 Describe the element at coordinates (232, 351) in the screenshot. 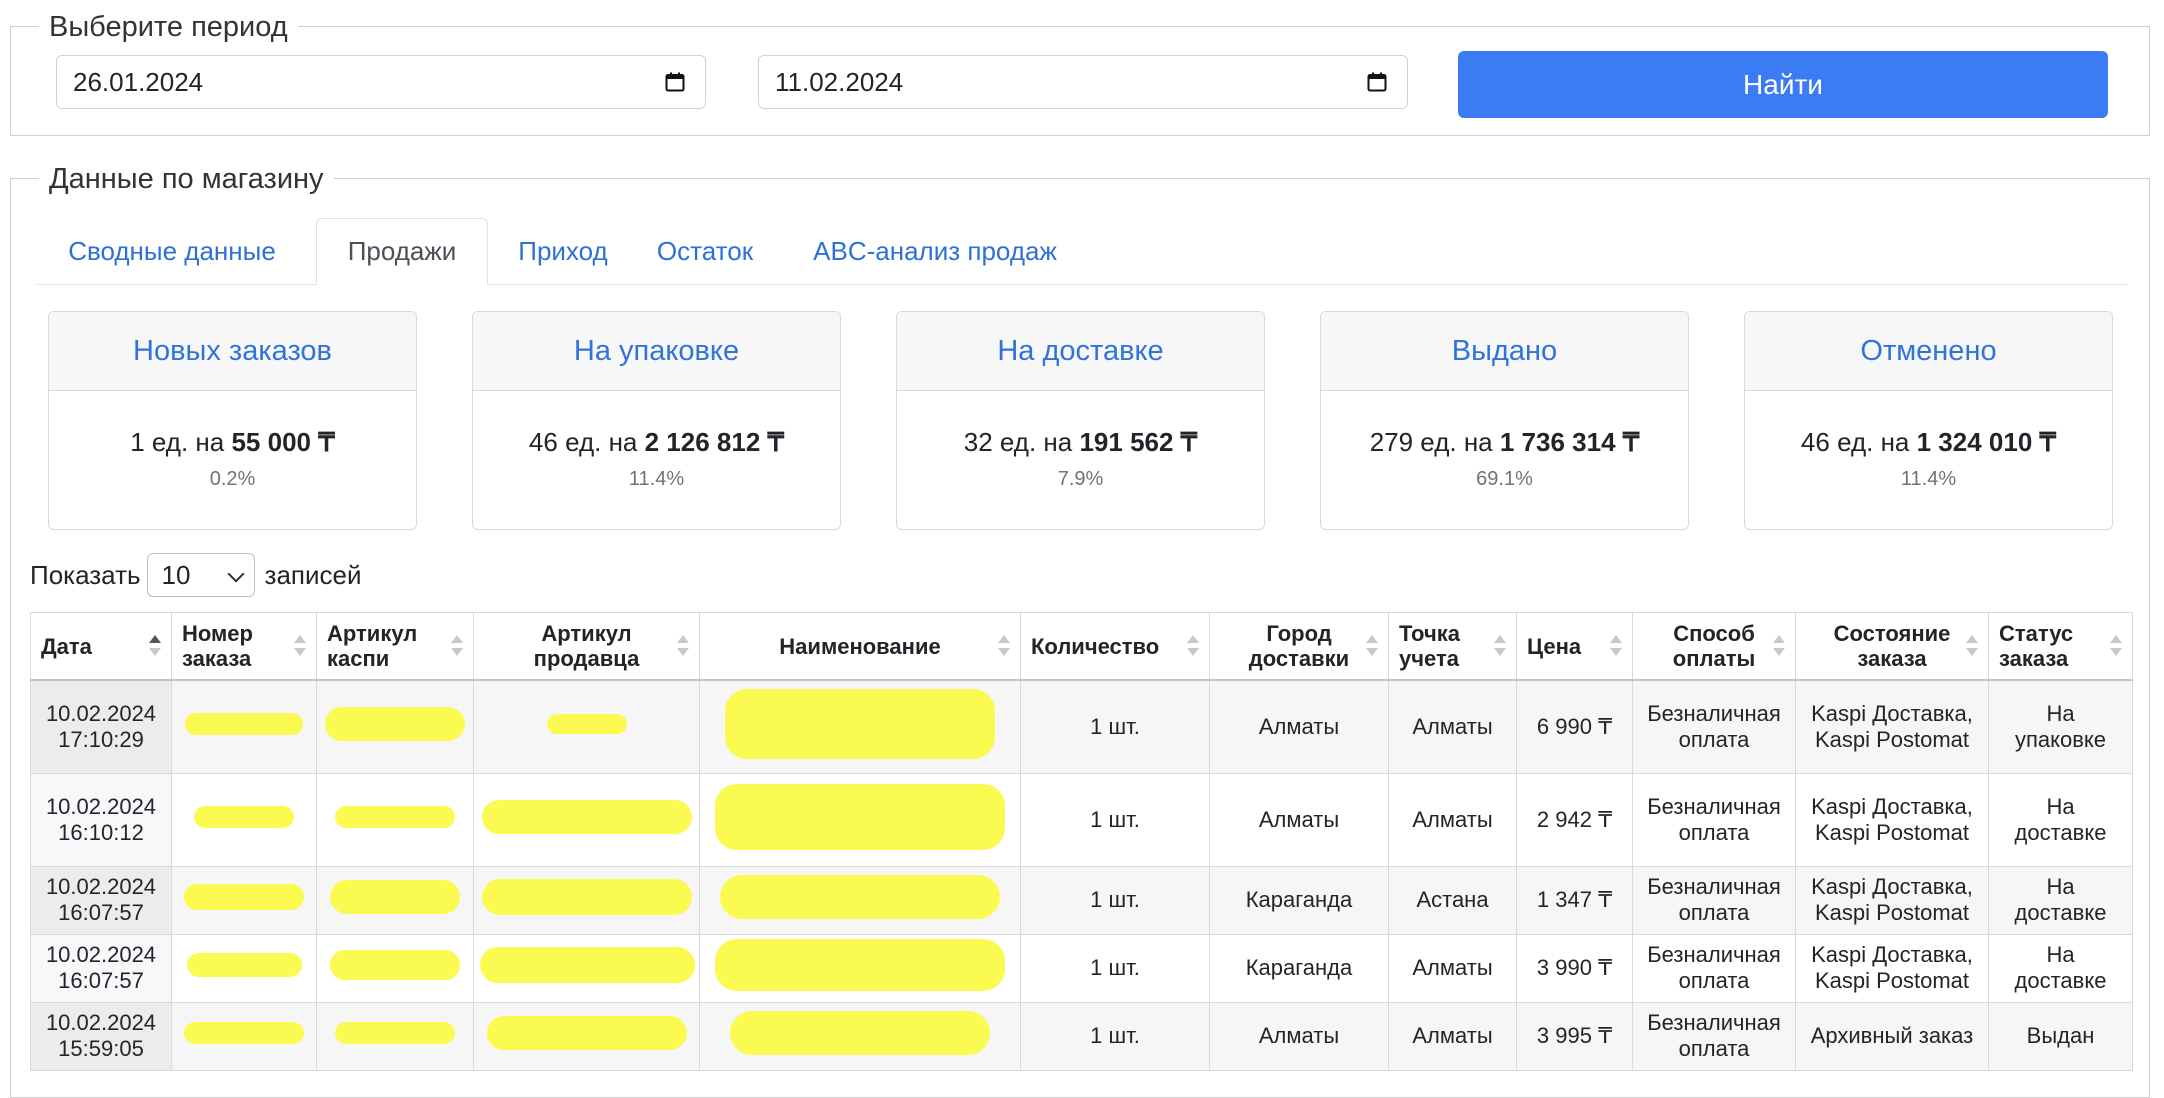

I see `card-title: Новых заказов` at that location.